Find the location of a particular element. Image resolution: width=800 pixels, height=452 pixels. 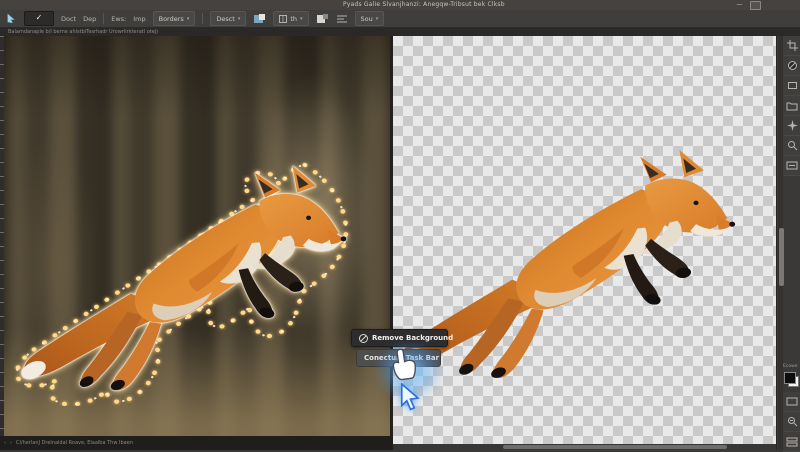

minimize-button: — is located at coordinates (739, 4).